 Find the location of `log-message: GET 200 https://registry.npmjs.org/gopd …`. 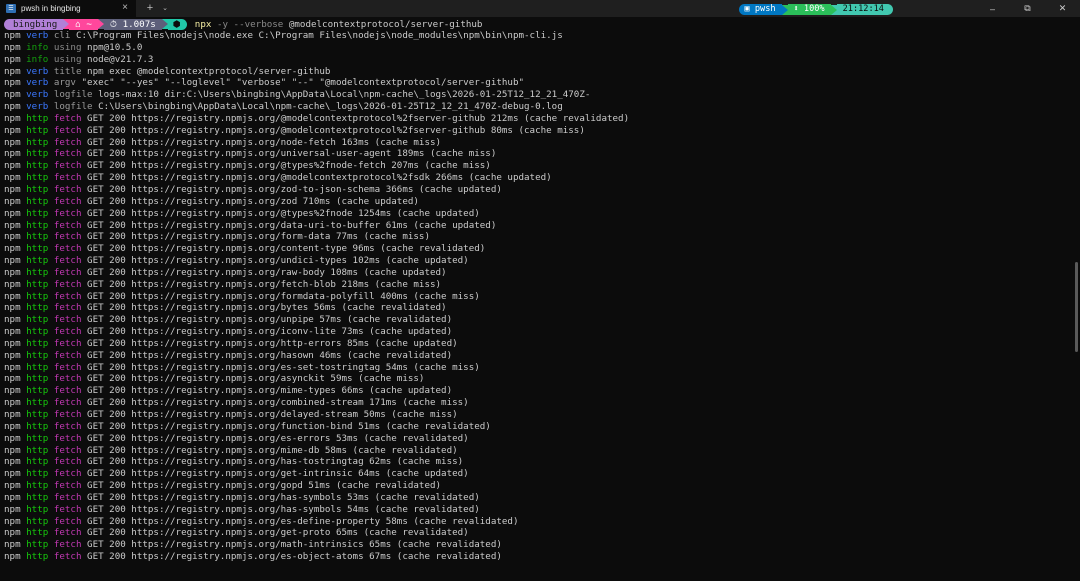

log-message: GET 200 https://registry.npmjs.org/gopd … is located at coordinates (264, 486).